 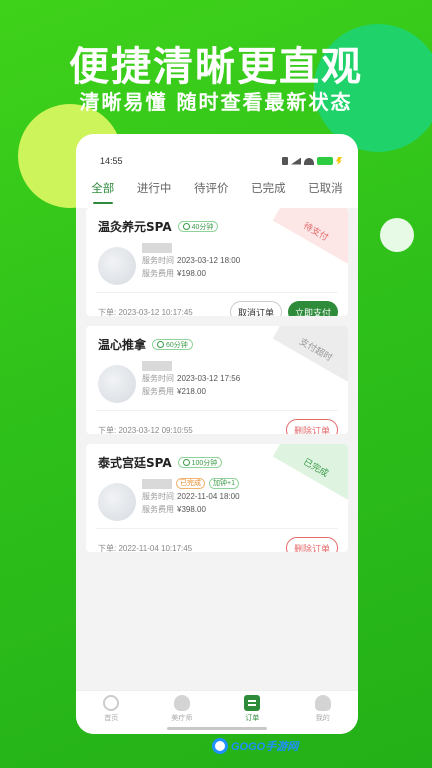 I want to click on nav-home: 首页, so click(x=111, y=714).